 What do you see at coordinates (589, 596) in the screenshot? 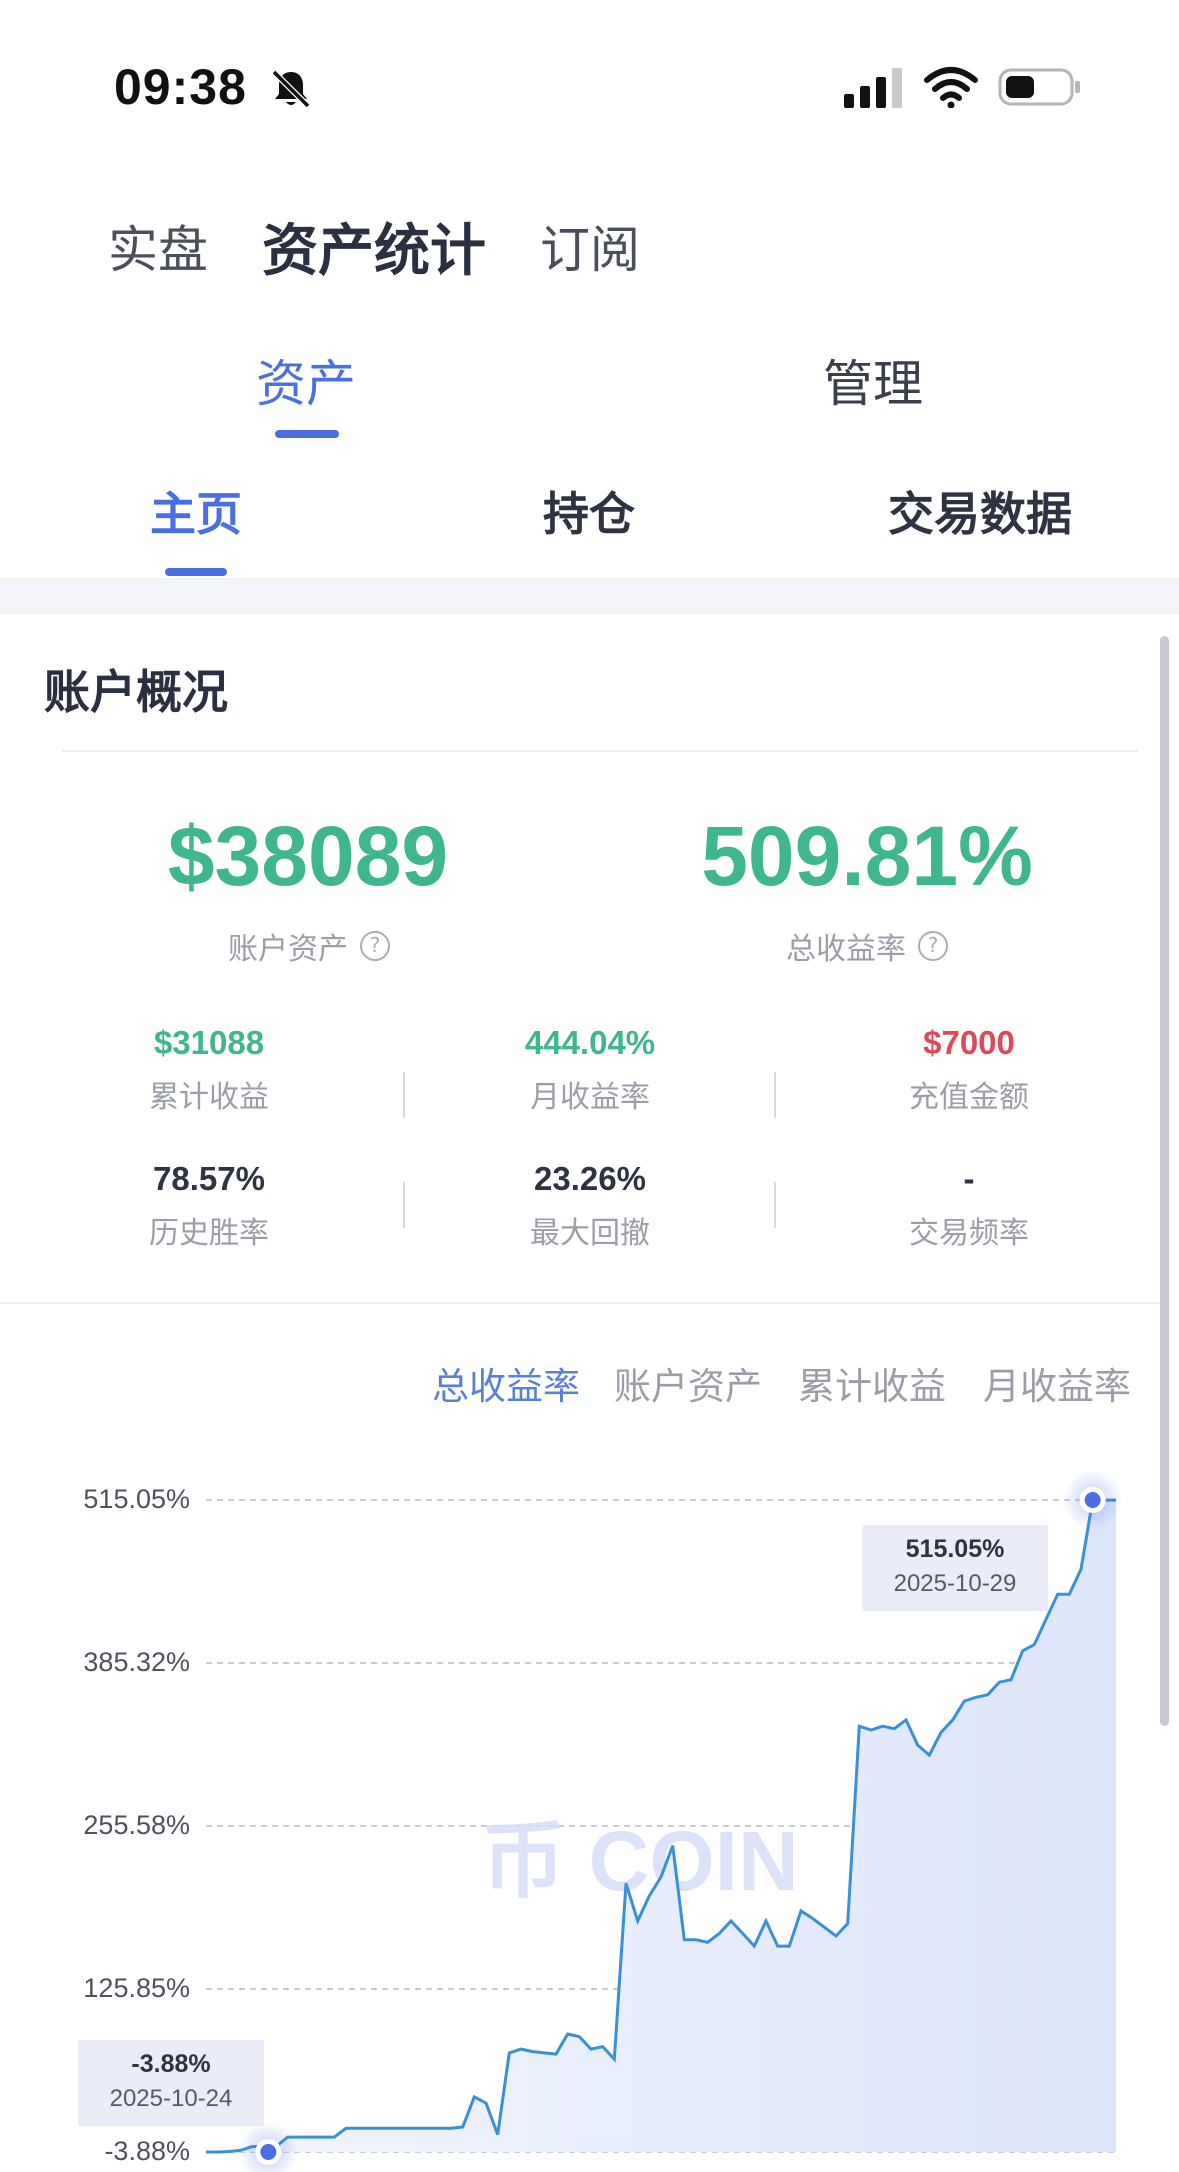
I see `section-separator` at bounding box center [589, 596].